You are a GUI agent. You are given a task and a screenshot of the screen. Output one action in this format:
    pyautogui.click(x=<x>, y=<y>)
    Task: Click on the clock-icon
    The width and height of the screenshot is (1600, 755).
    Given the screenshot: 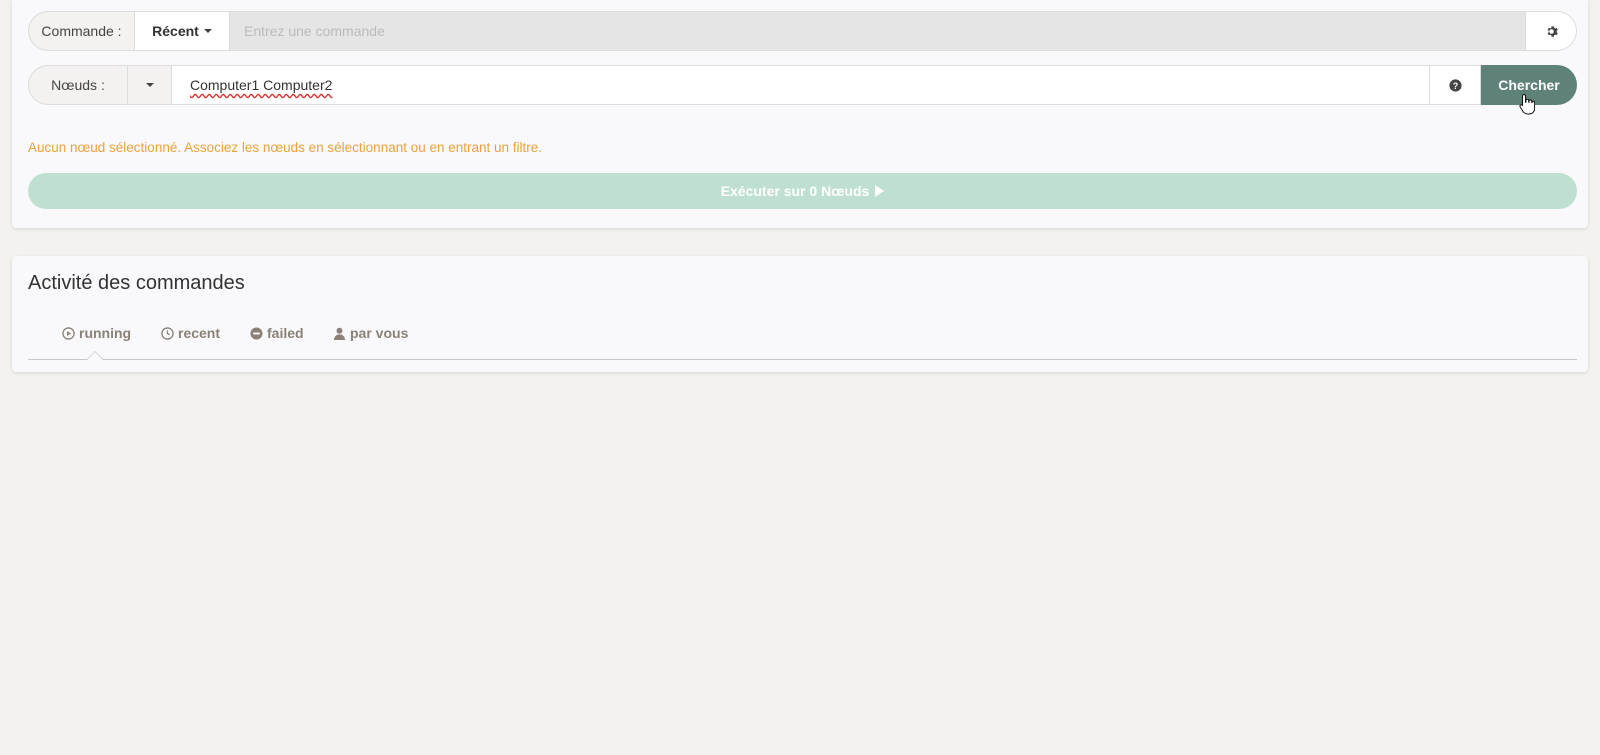 What is the action you would take?
    pyautogui.click(x=167, y=333)
    